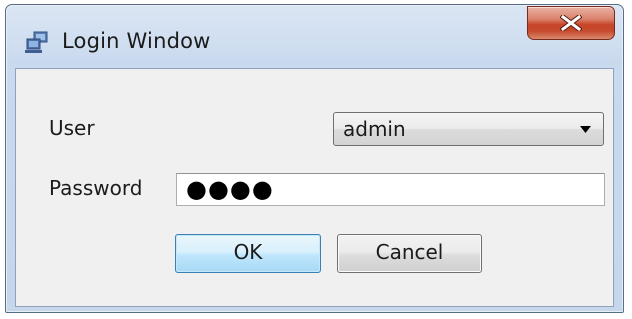  I want to click on computer-network-icon, so click(37, 42).